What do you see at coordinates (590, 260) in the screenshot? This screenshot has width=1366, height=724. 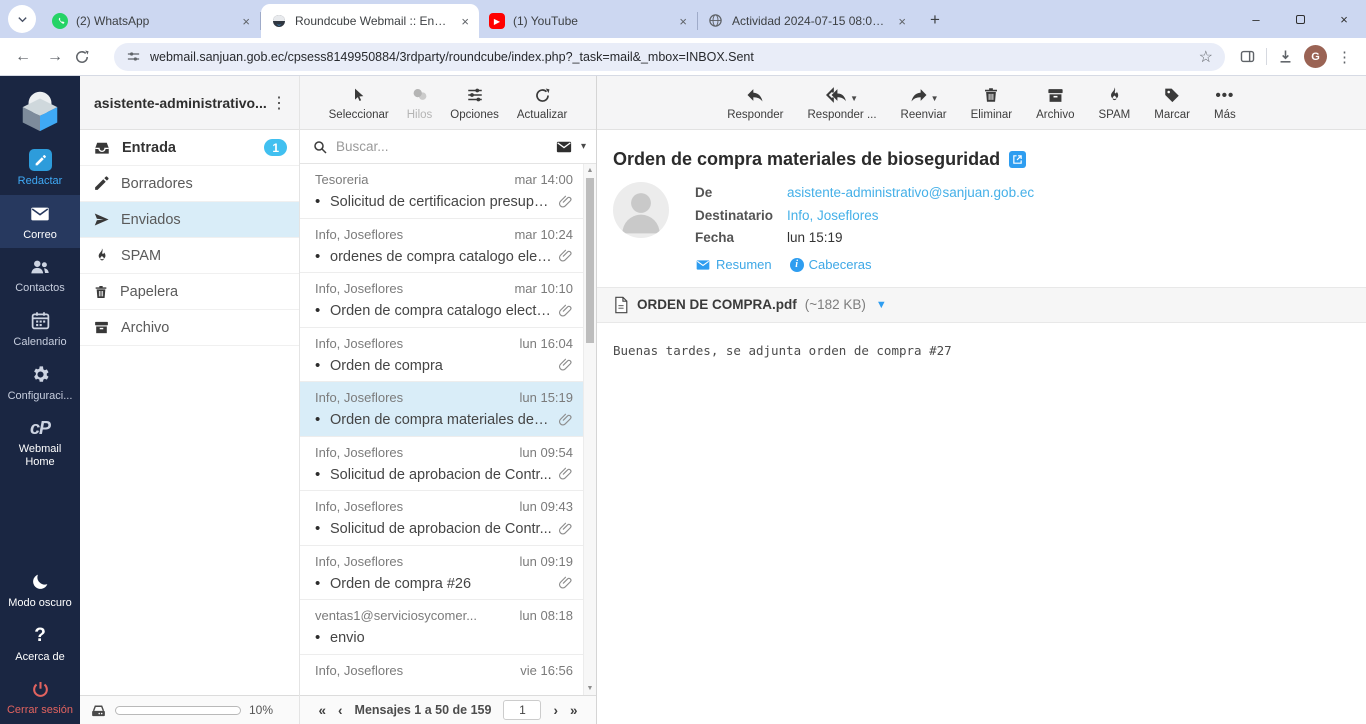 I see `scrollbar-thumb` at bounding box center [590, 260].